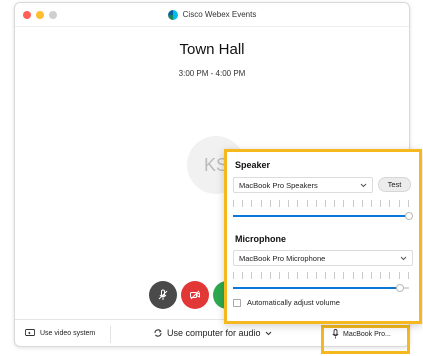 The height and width of the screenshot is (356, 423). What do you see at coordinates (321, 203) in the screenshot?
I see `speaker-level-meter` at bounding box center [321, 203].